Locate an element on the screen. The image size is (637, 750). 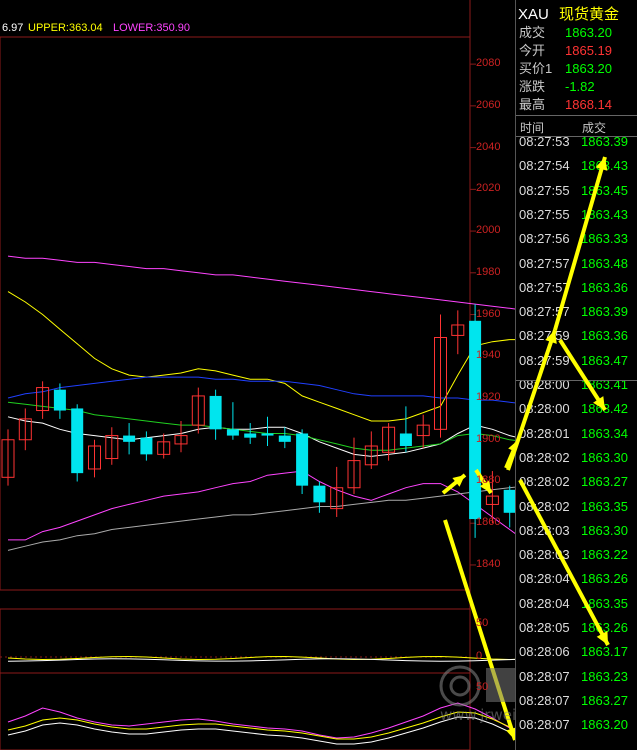
quote-row: 成交 1863.20 is located at coordinates (565, 31).